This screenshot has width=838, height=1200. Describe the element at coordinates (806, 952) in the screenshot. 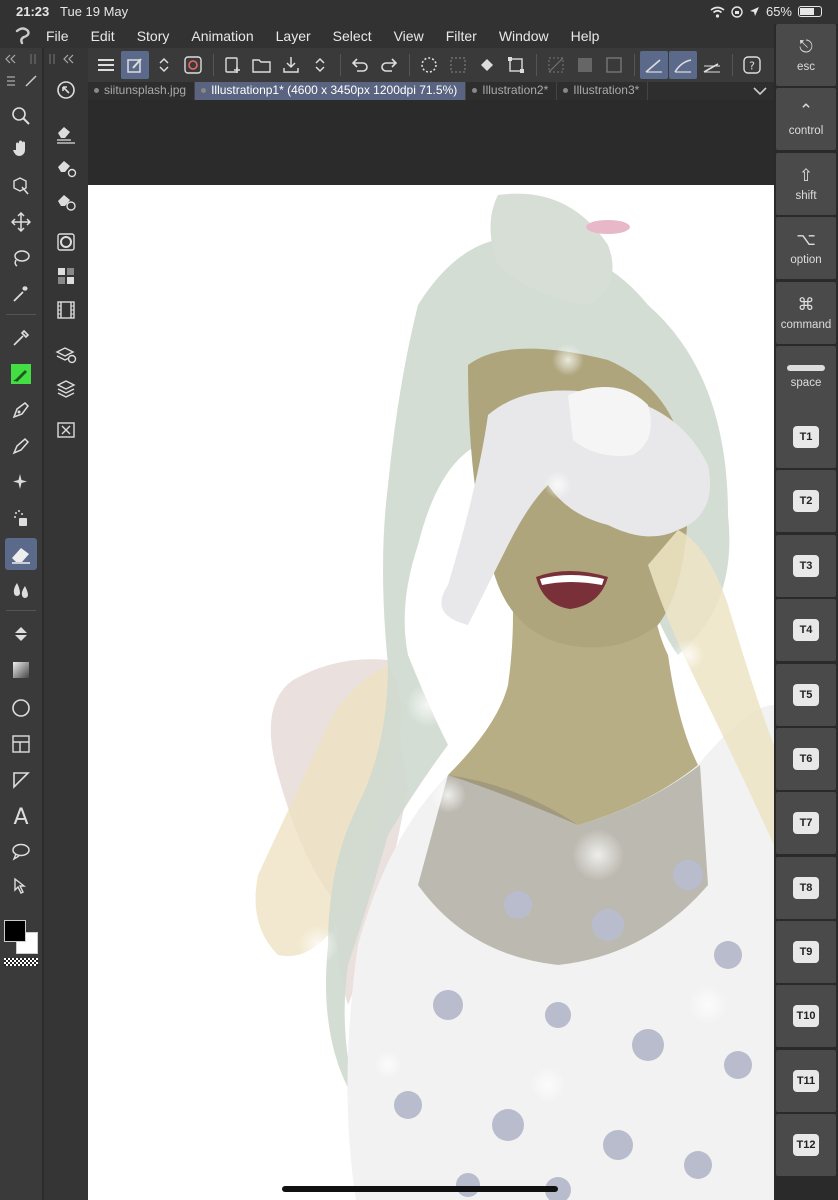

I see `touch-key-t9: T9` at that location.